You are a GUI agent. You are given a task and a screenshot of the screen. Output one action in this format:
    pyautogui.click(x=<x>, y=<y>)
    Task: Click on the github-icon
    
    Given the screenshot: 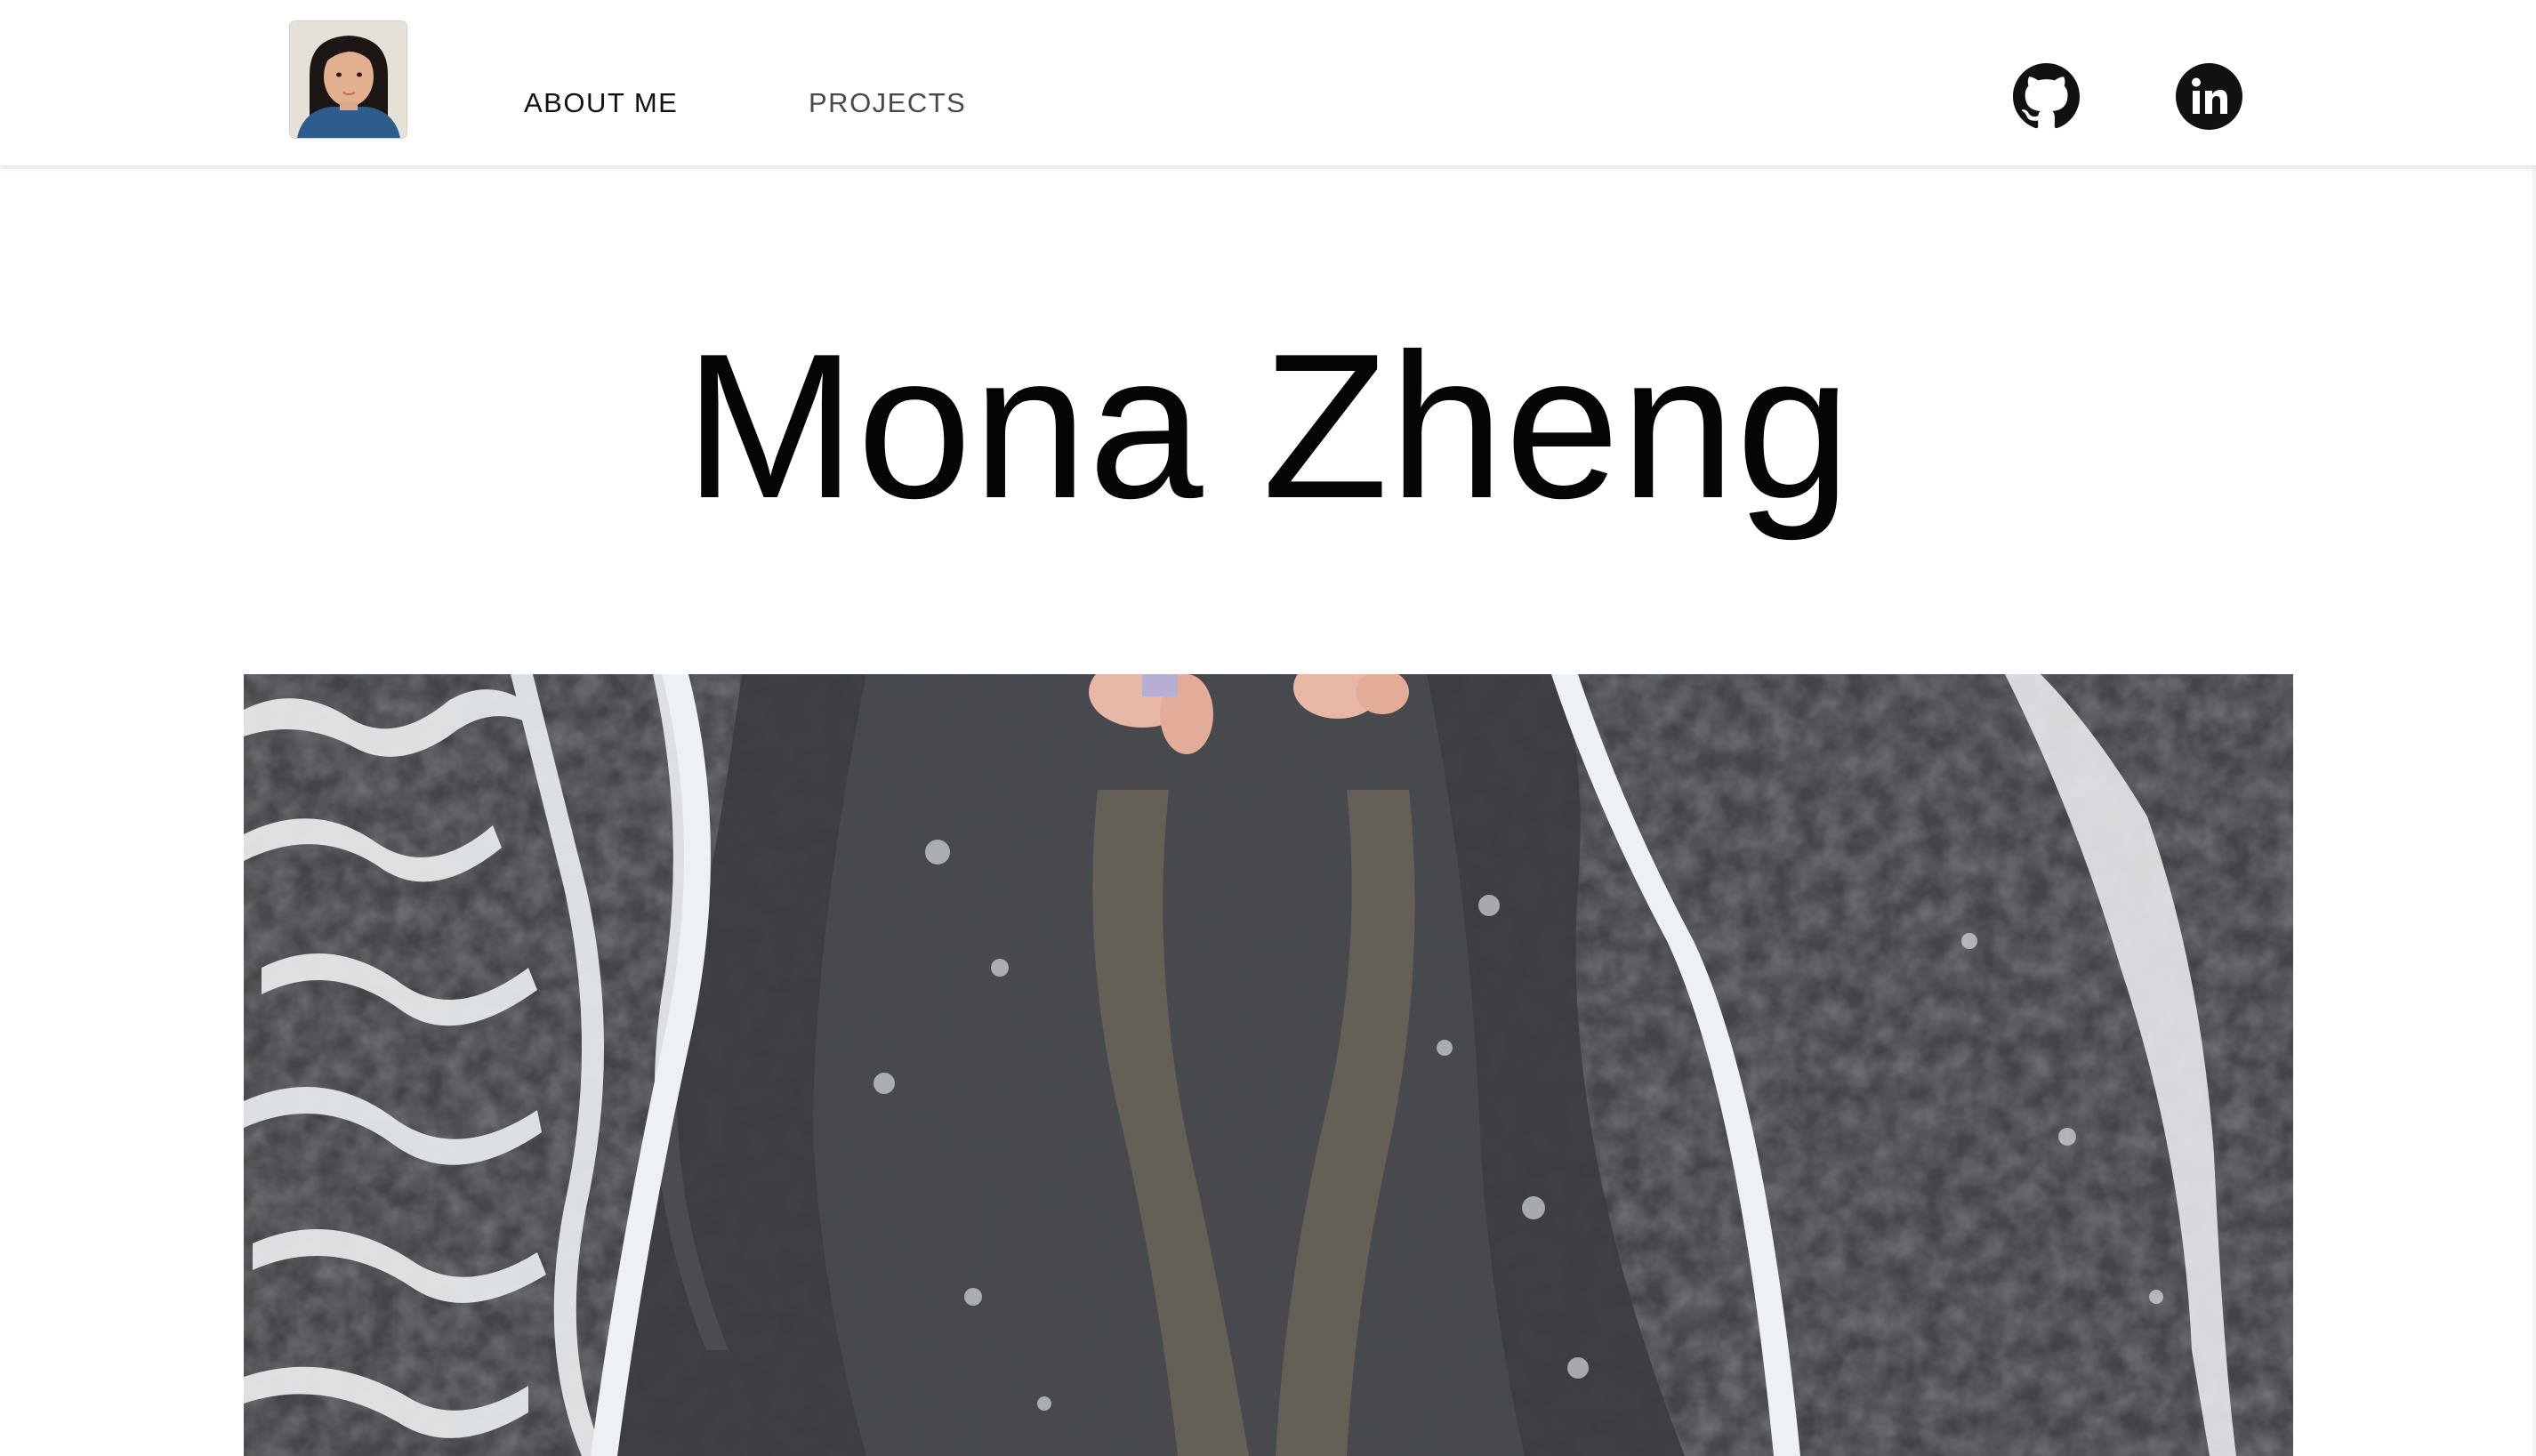 What is the action you would take?
    pyautogui.click(x=2047, y=96)
    